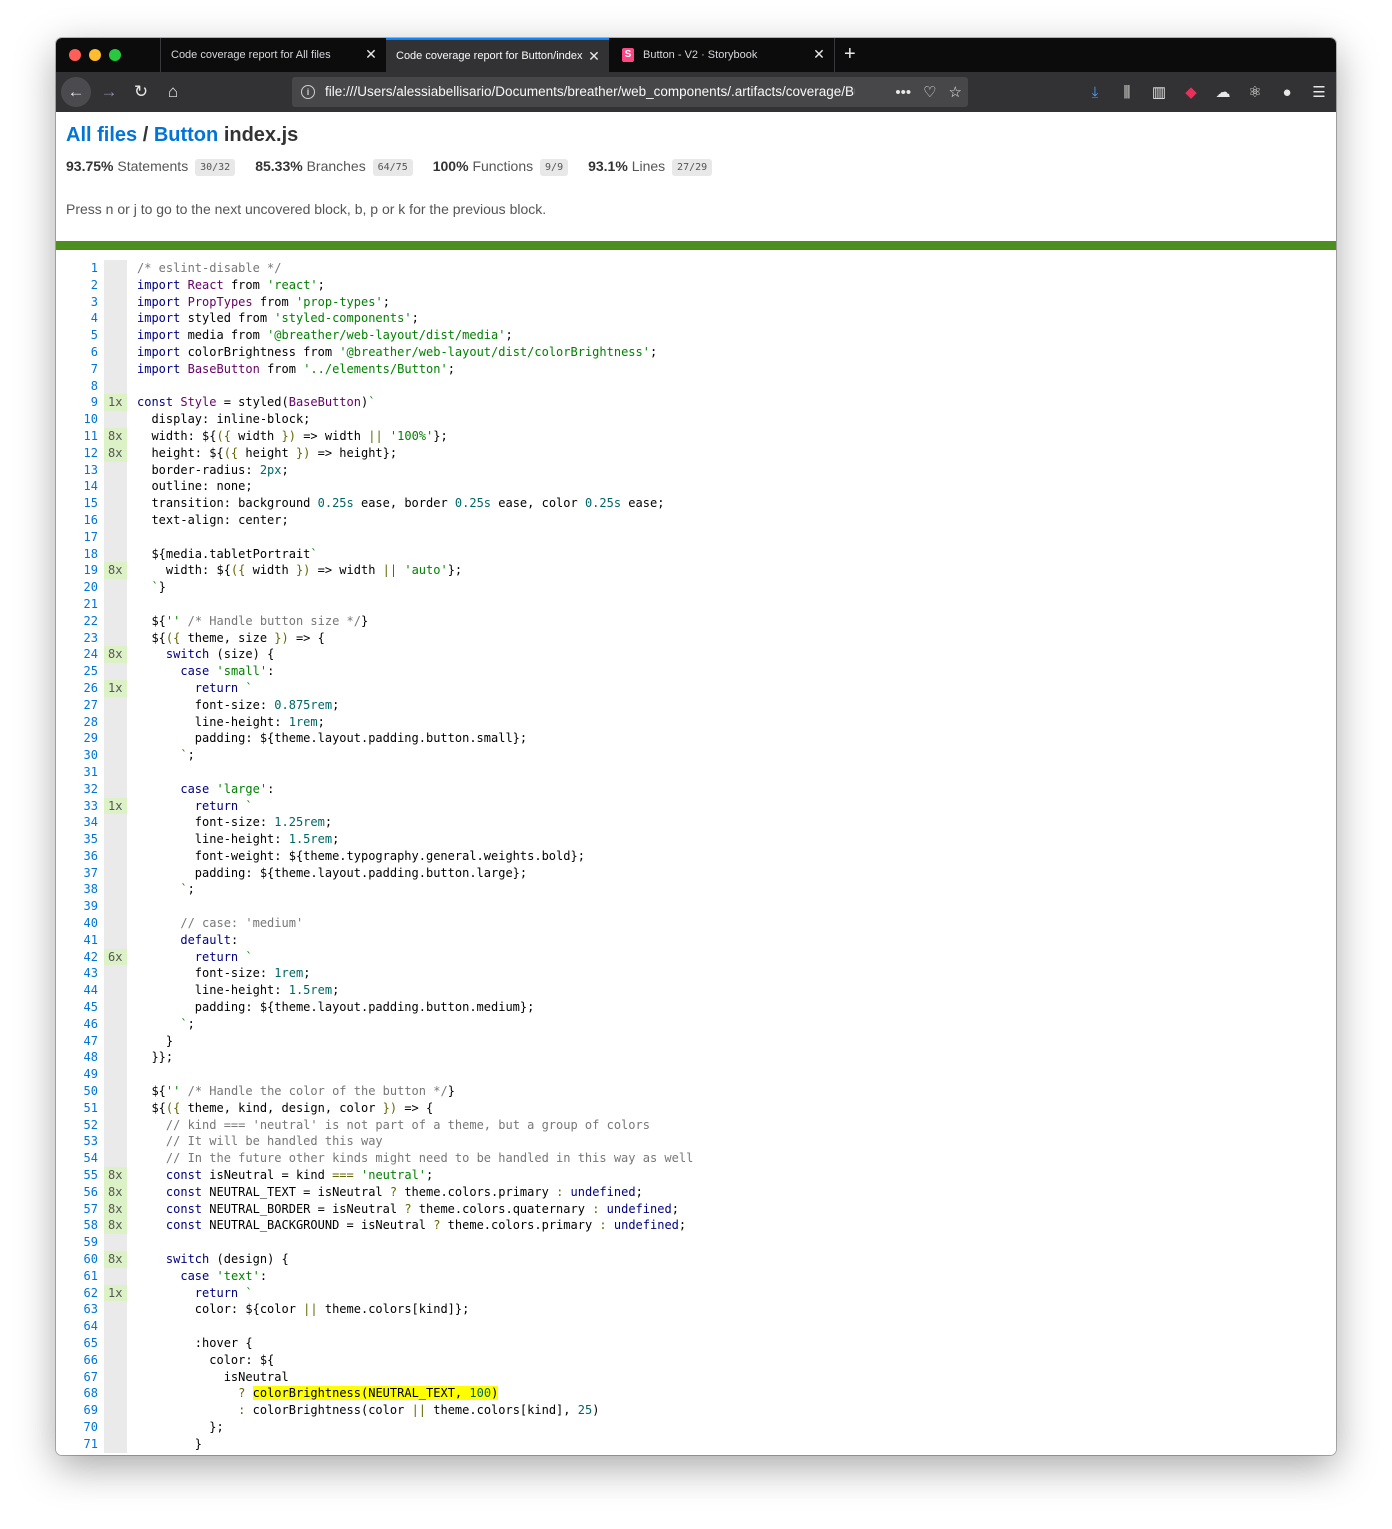 The height and width of the screenshot is (1529, 1392). What do you see at coordinates (77, 302) in the screenshot?
I see `line-number: 3` at bounding box center [77, 302].